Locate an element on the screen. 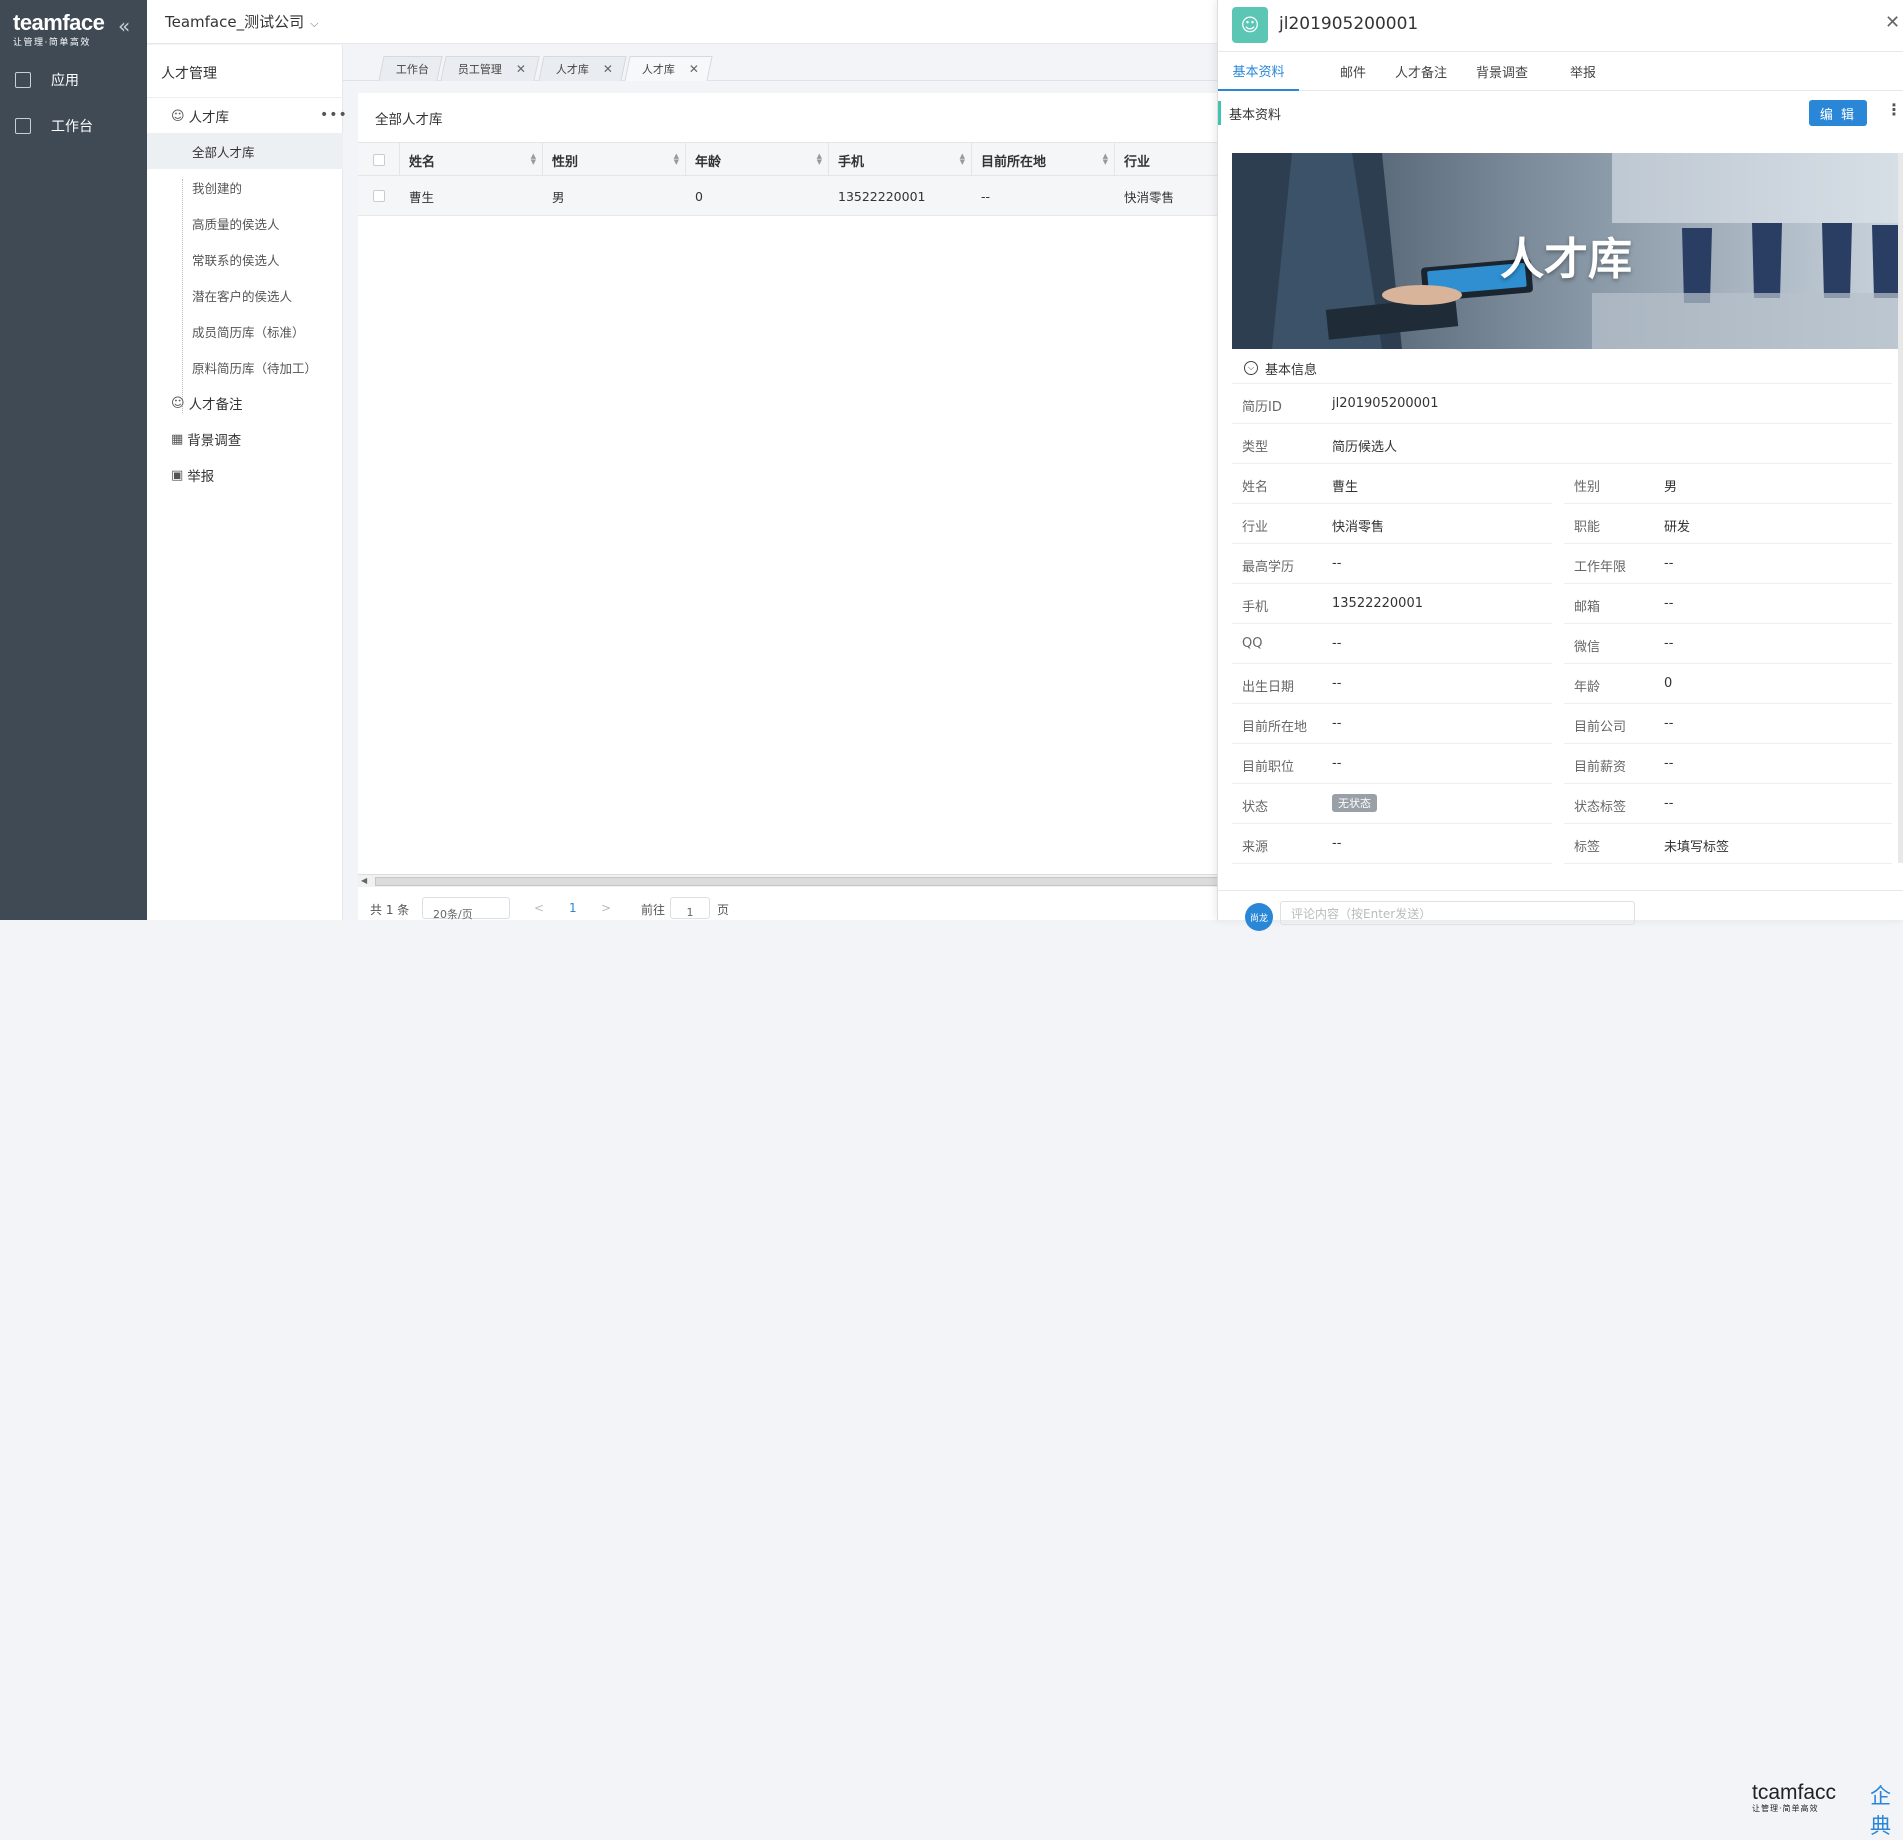 The image size is (1903, 1840). column-label: 年龄 is located at coordinates (708, 162).